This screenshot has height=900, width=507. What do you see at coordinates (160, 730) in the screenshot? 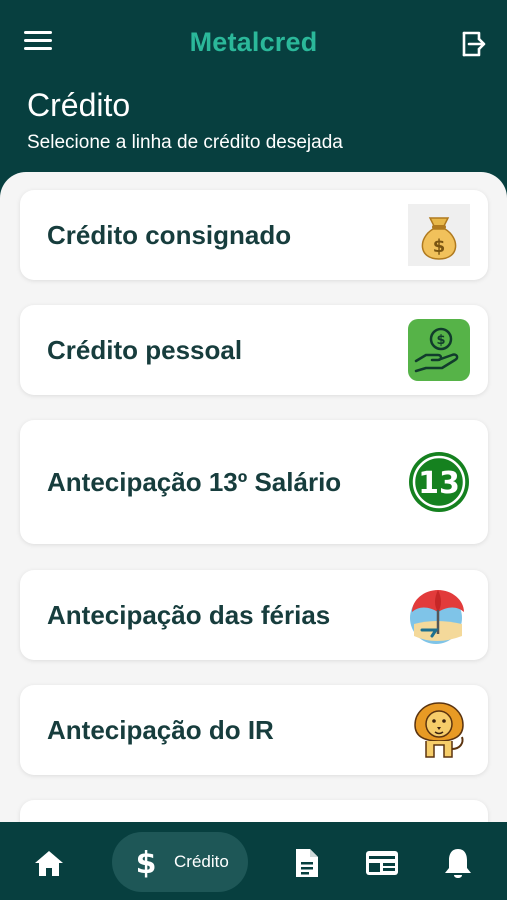
I see `credit-line-label: Antecipação do IR` at bounding box center [160, 730].